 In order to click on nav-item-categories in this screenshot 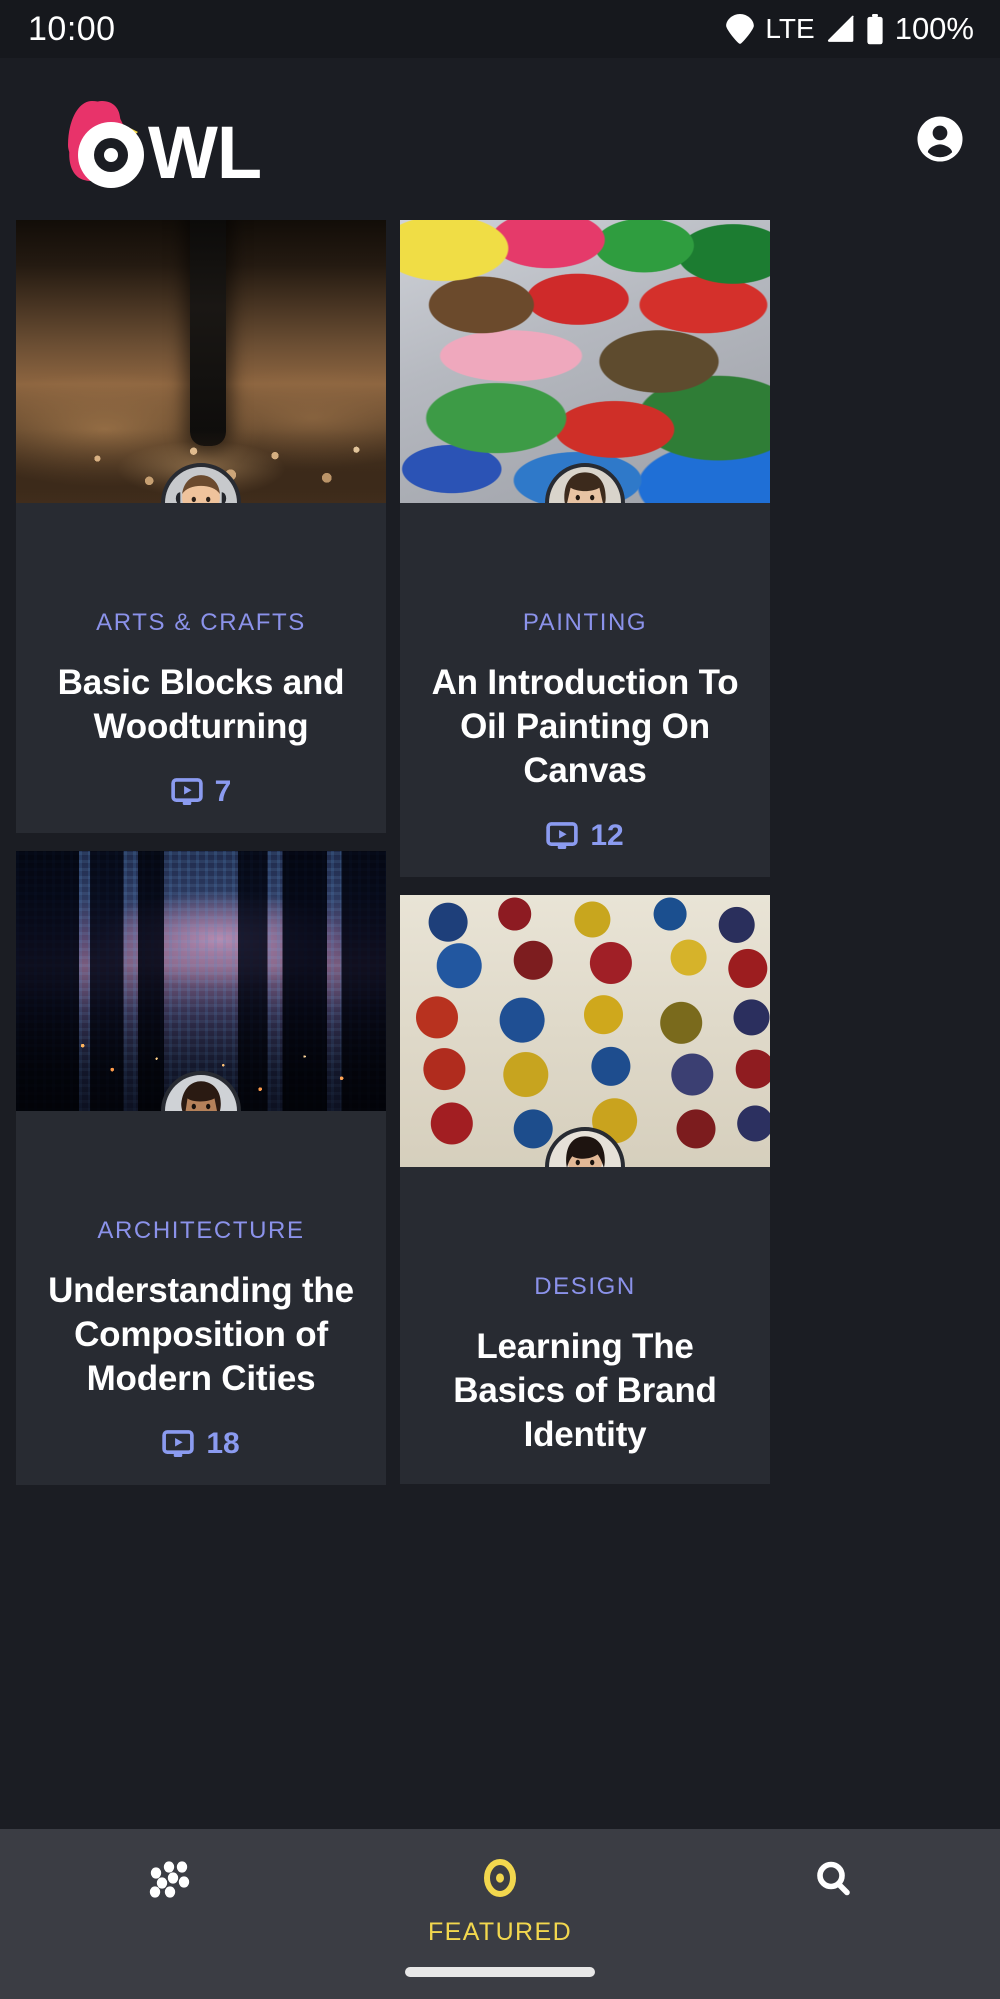, I will do `click(166, 1874)`.